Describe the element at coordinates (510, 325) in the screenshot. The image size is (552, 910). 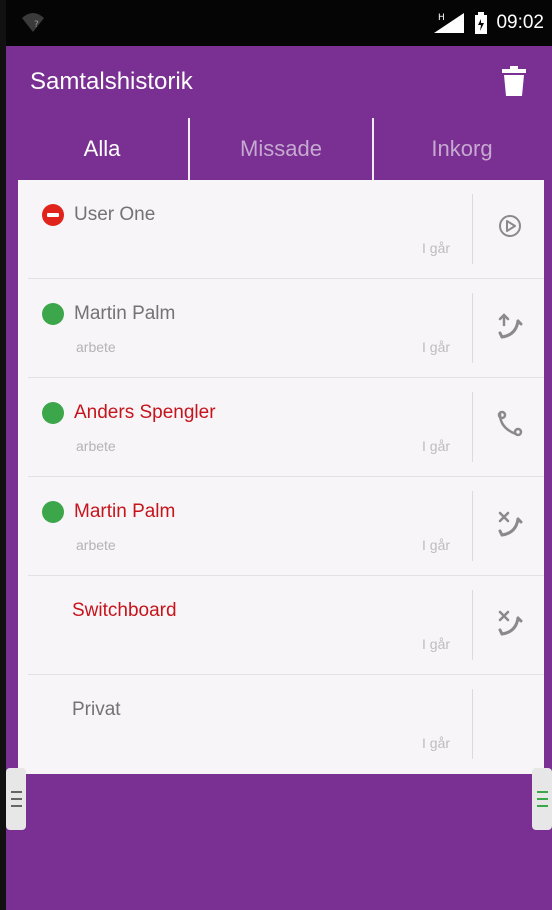
I see `outgoing-call-icon` at that location.